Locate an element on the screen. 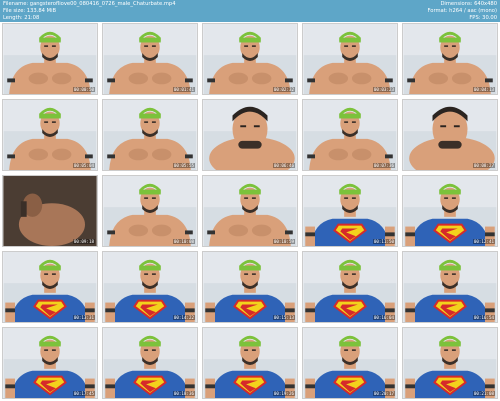 The image size is (500, 401). frame-timestamp: 00:08:27 is located at coordinates (483, 165).